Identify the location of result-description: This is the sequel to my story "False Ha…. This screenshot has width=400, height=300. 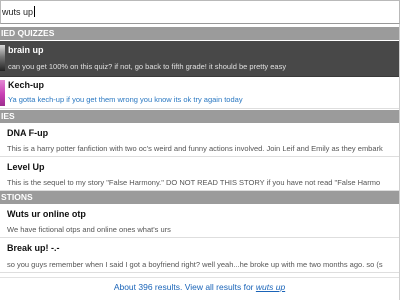
(194, 182).